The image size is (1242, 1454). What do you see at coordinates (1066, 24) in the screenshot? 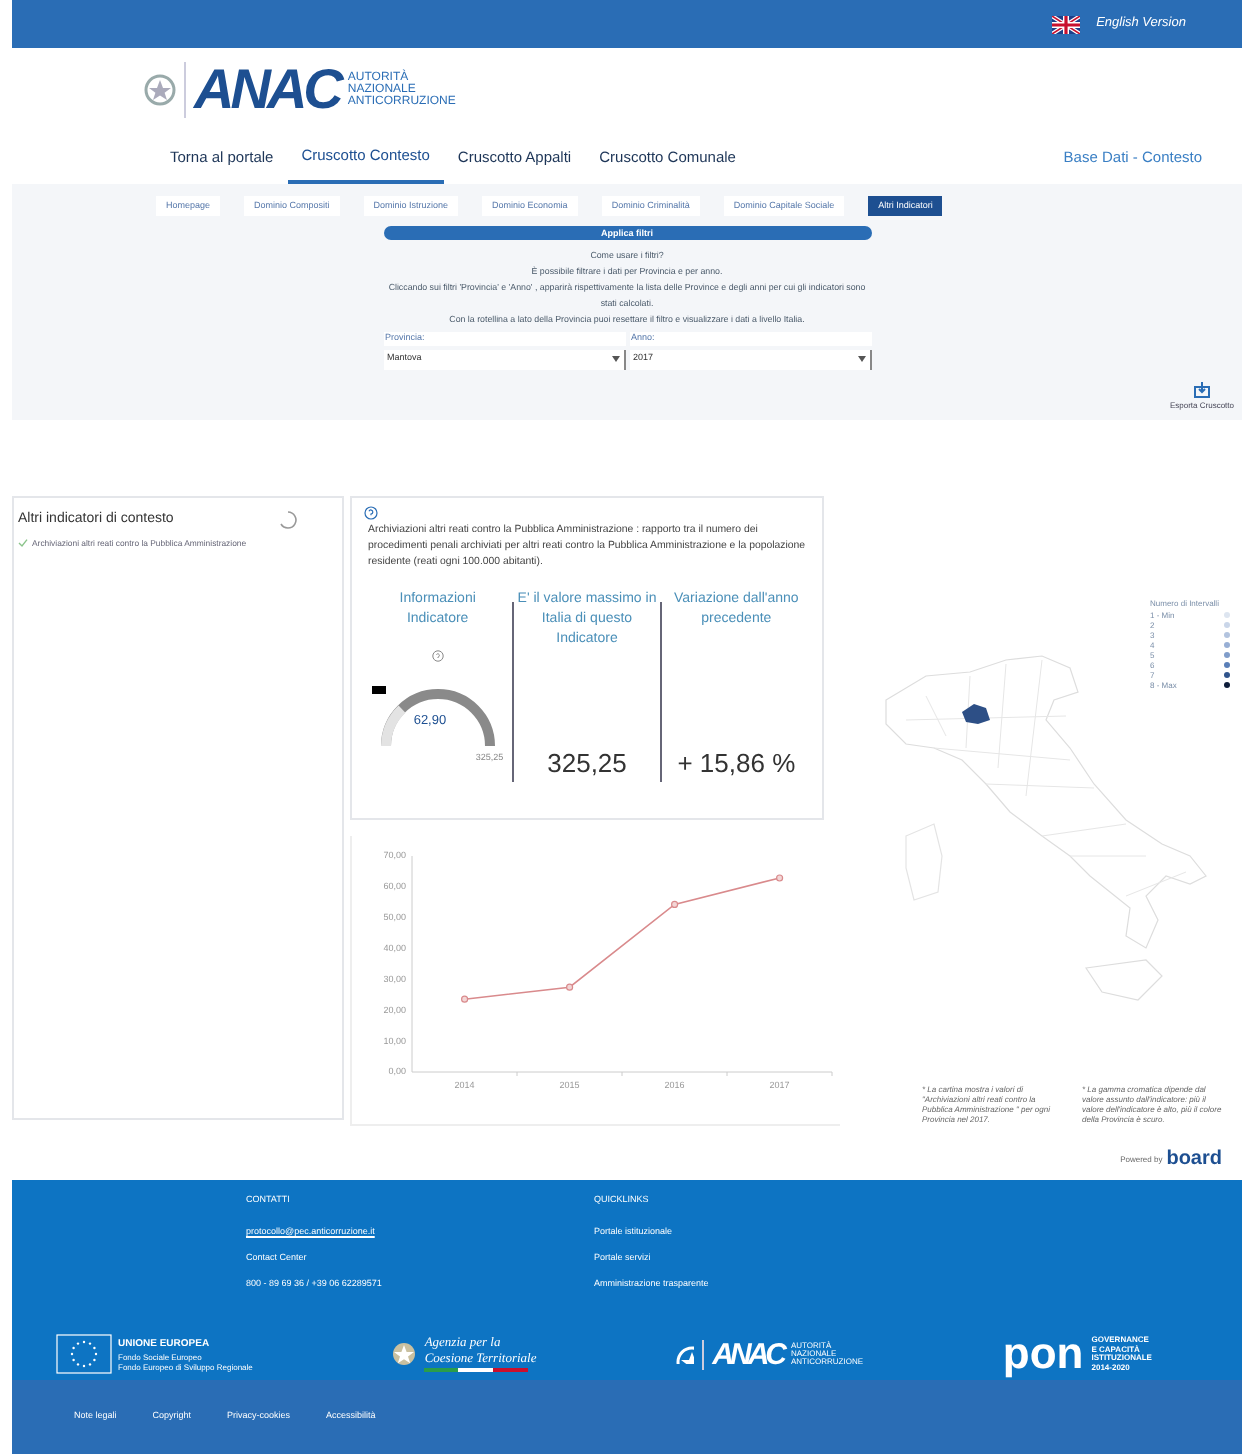
I see `flag-icon` at bounding box center [1066, 24].